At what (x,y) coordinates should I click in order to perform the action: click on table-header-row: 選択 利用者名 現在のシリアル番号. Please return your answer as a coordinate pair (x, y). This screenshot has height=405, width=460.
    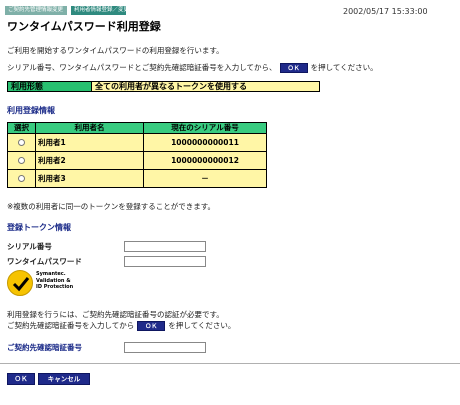
    Looking at the image, I should click on (137, 128).